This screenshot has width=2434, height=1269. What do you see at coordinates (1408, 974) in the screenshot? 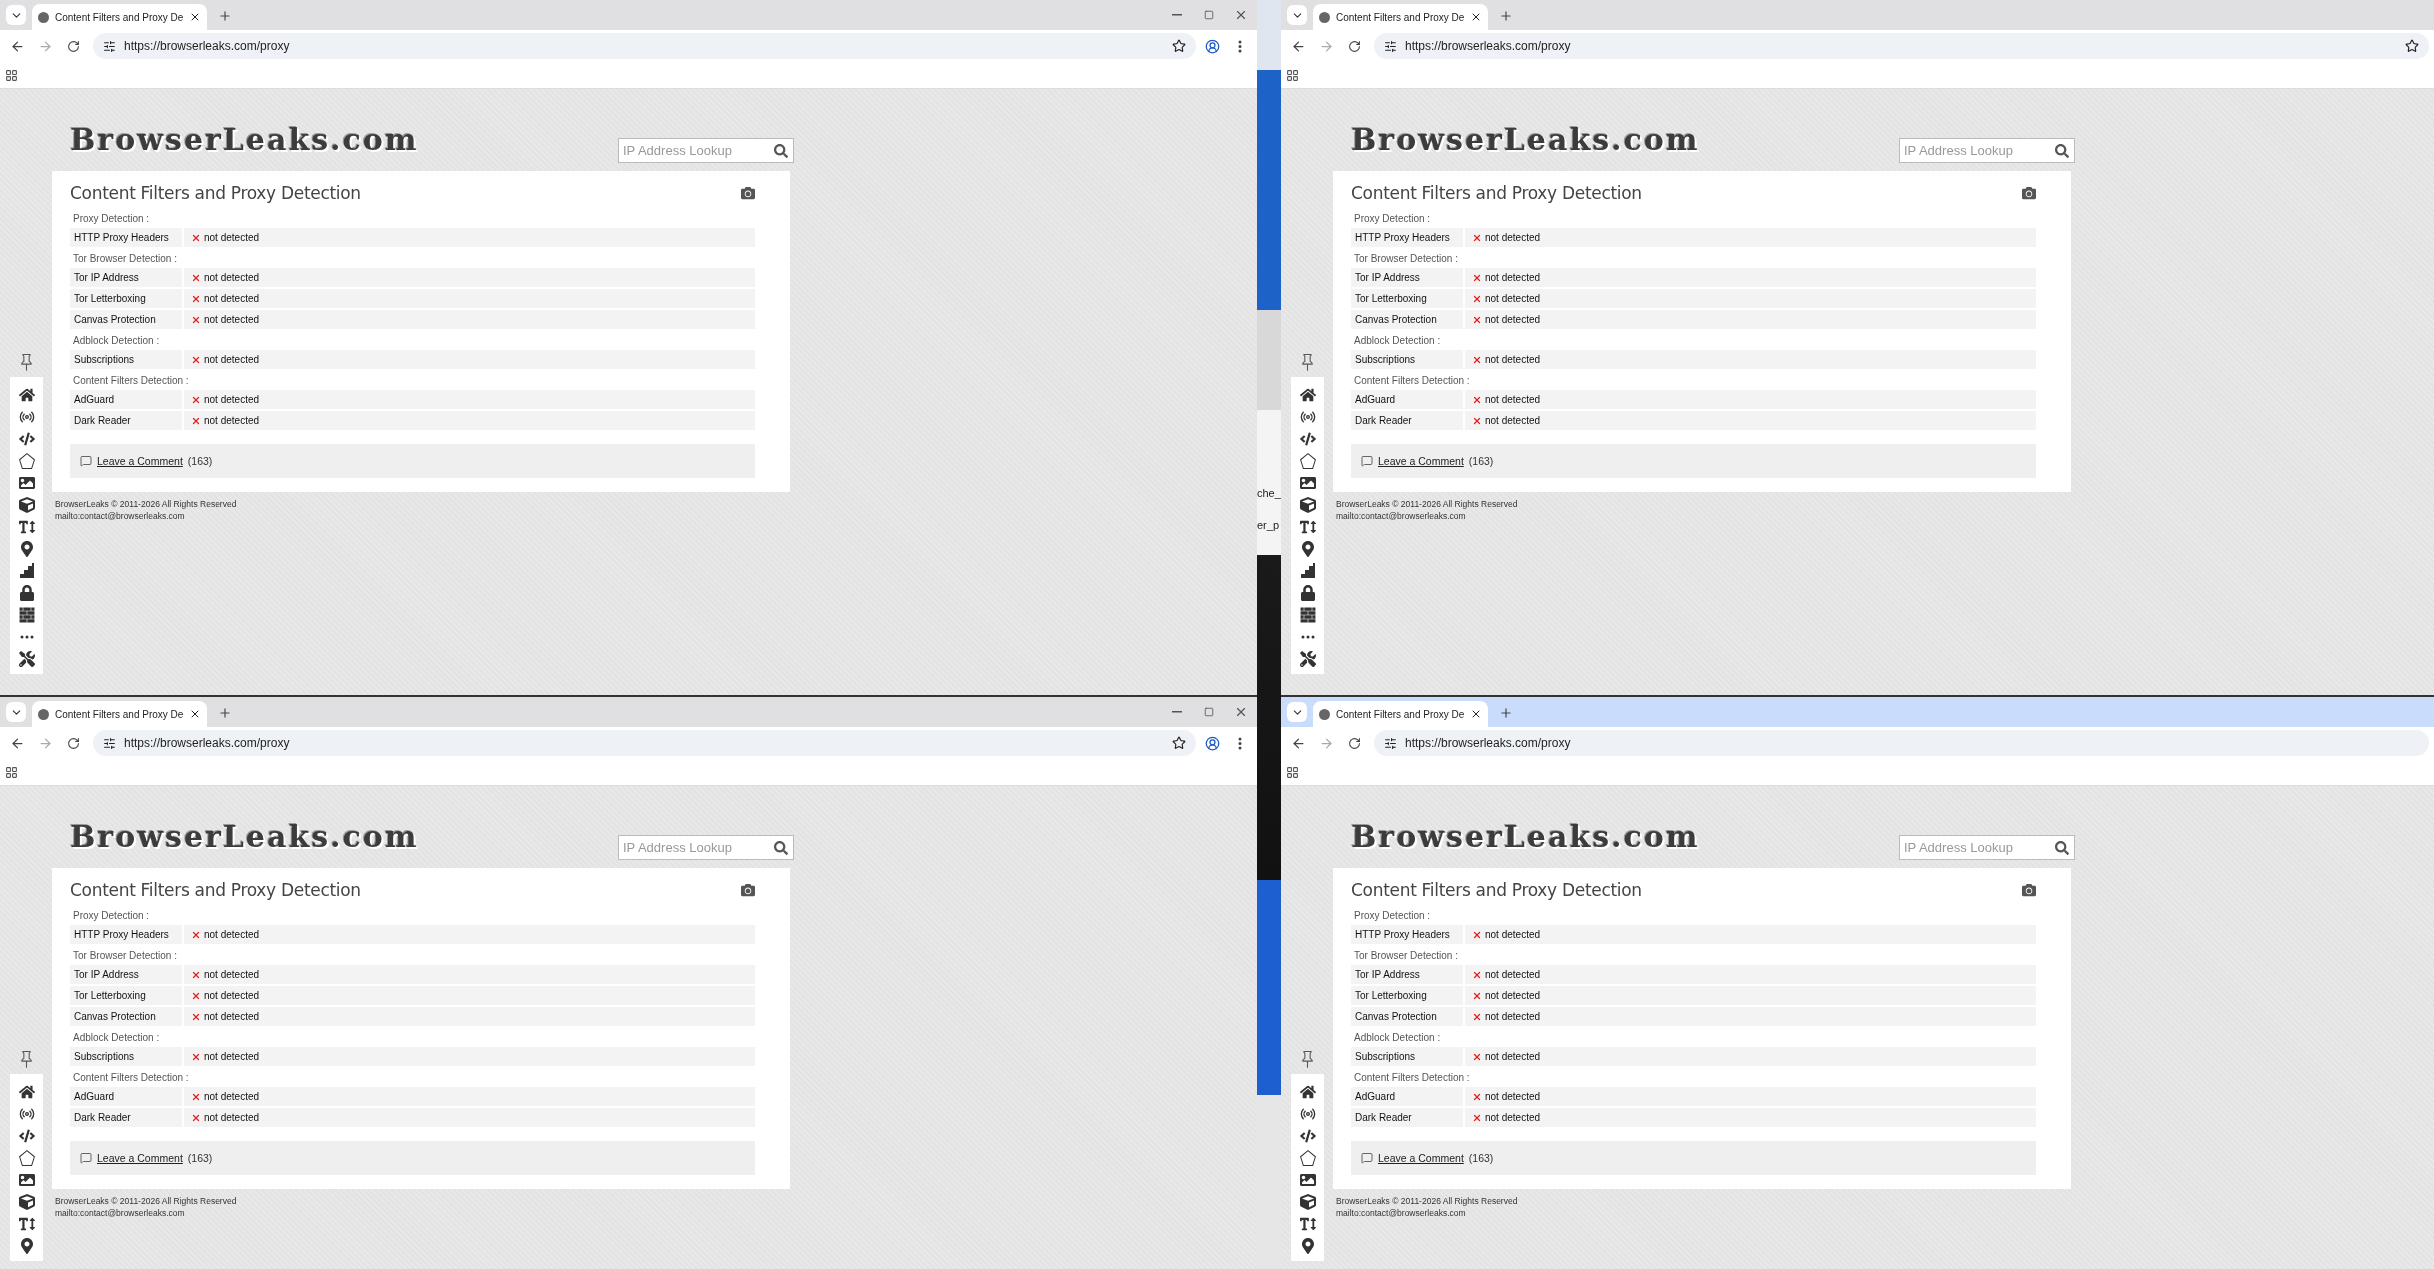
I see `row-label: Tor IP Address` at bounding box center [1408, 974].